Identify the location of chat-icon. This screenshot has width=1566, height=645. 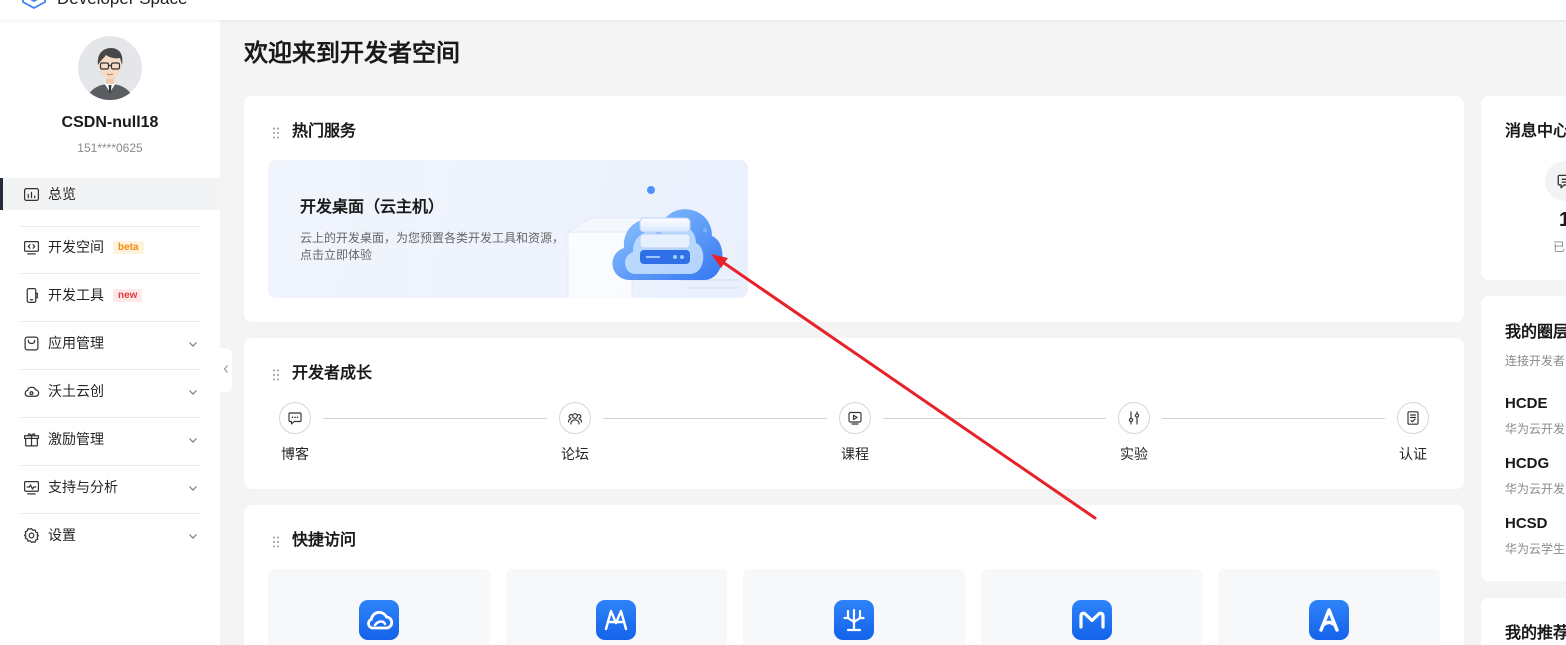
(295, 418).